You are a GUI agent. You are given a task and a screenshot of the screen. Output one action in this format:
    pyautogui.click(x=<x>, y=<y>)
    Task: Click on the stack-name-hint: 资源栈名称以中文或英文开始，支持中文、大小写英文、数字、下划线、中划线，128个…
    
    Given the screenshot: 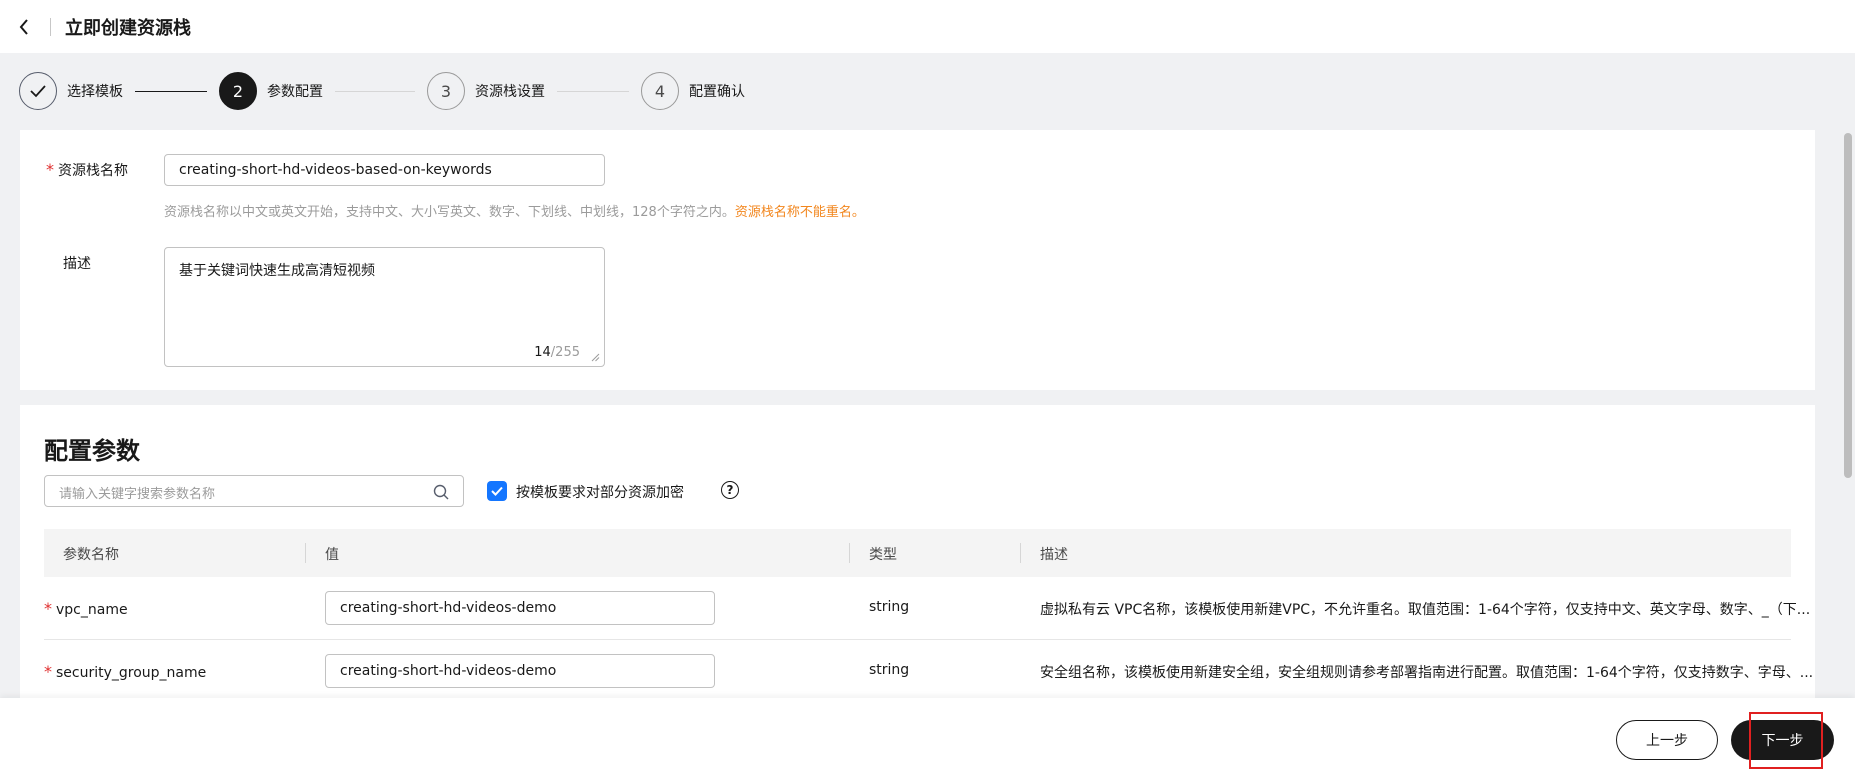 What is the action you would take?
    pyautogui.click(x=514, y=212)
    